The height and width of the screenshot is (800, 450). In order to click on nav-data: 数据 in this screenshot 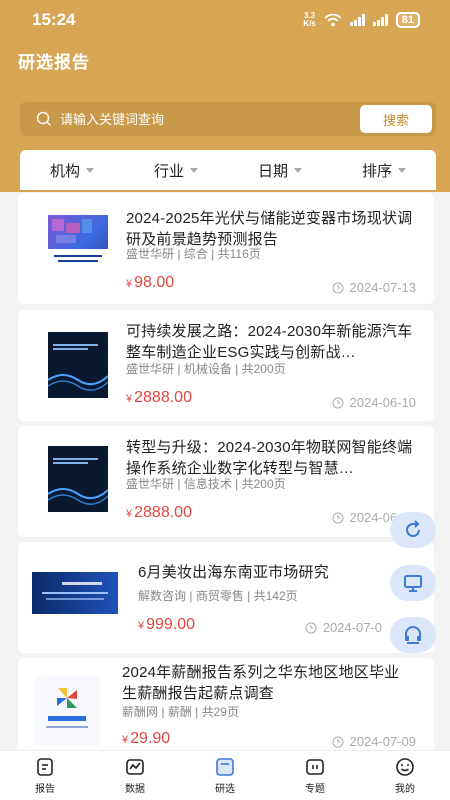, I will do `click(135, 775)`.